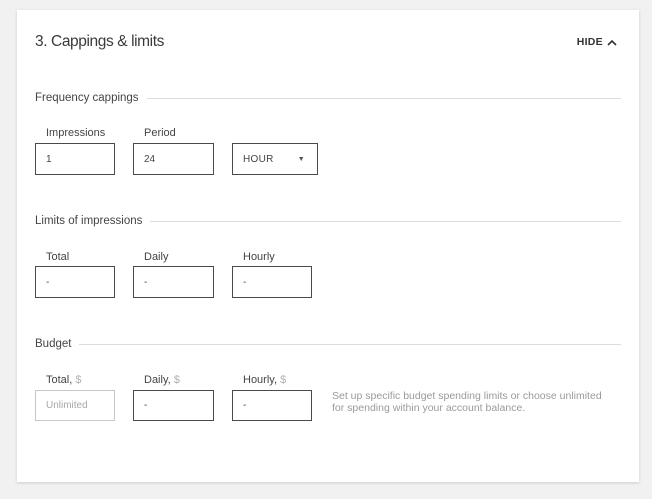 The width and height of the screenshot is (652, 499). I want to click on hide-button: HIDE, so click(597, 42).